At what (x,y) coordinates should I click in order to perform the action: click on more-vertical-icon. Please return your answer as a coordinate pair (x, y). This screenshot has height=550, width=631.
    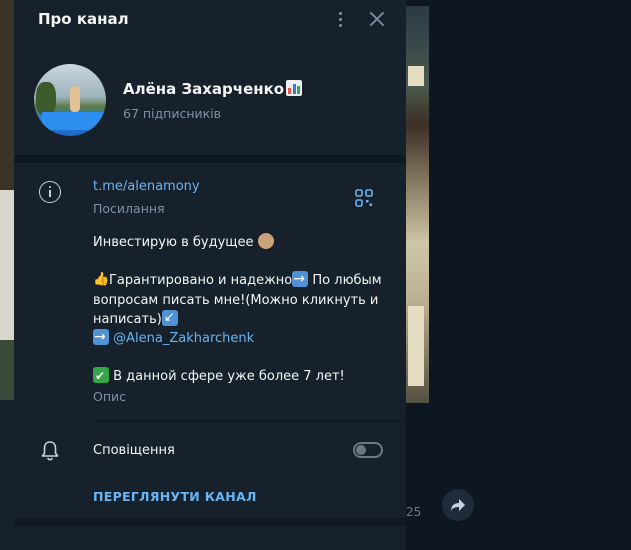
    Looking at the image, I should click on (340, 13).